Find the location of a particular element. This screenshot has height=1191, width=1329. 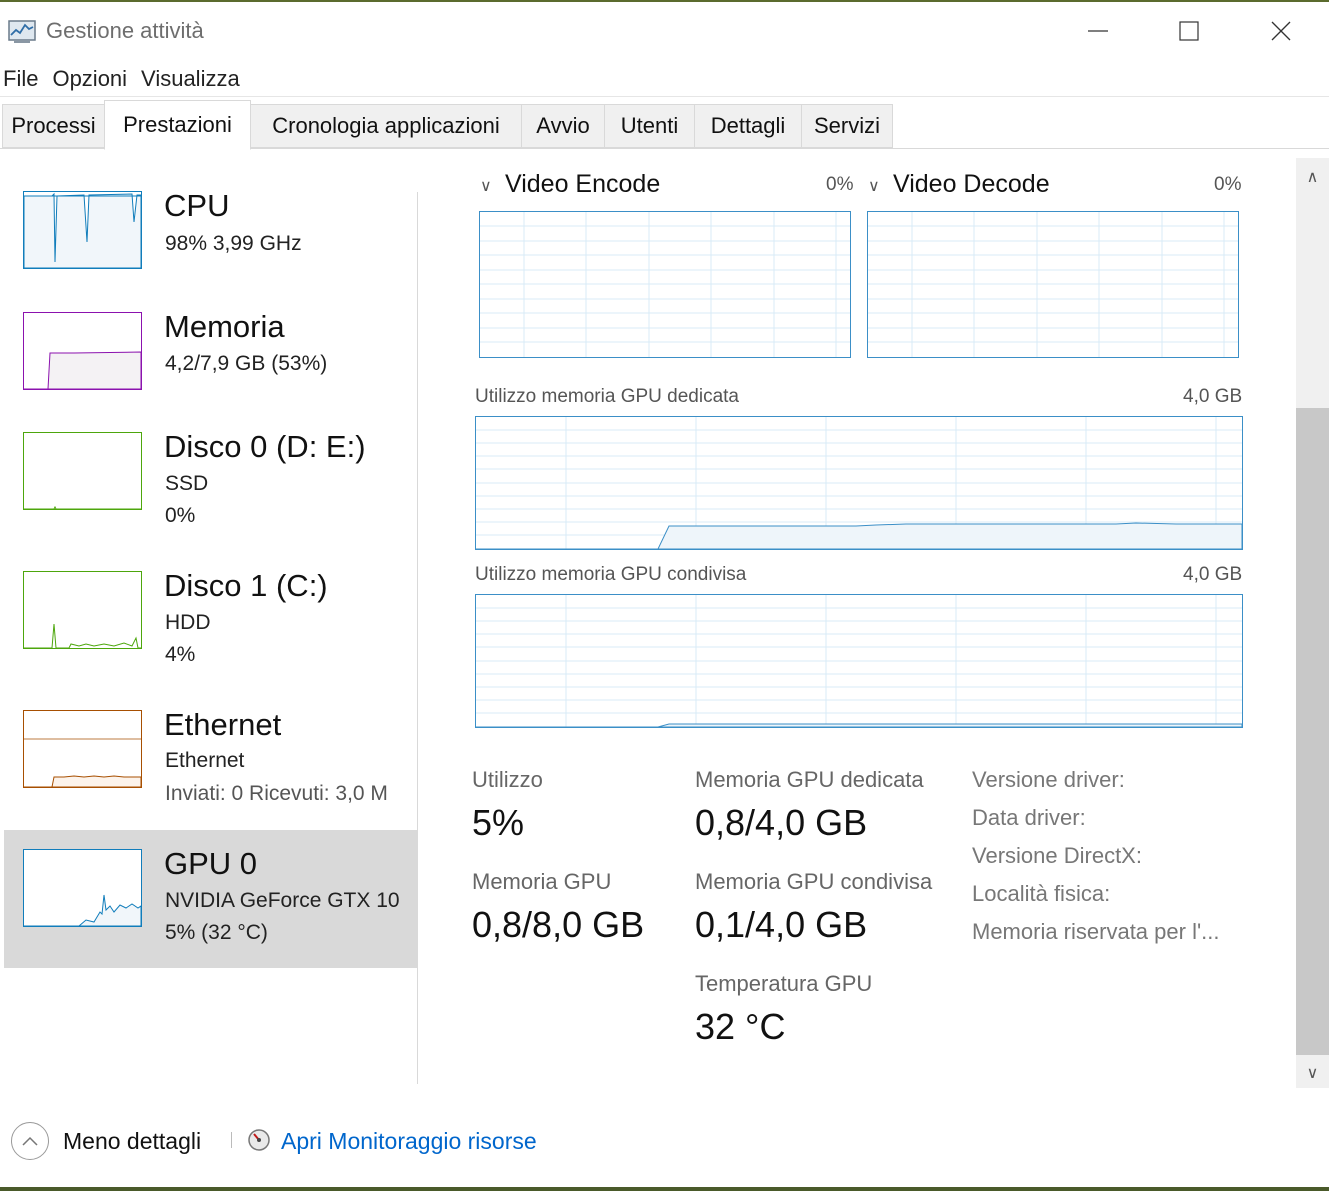

disk0-usage: 0% is located at coordinates (180, 515).